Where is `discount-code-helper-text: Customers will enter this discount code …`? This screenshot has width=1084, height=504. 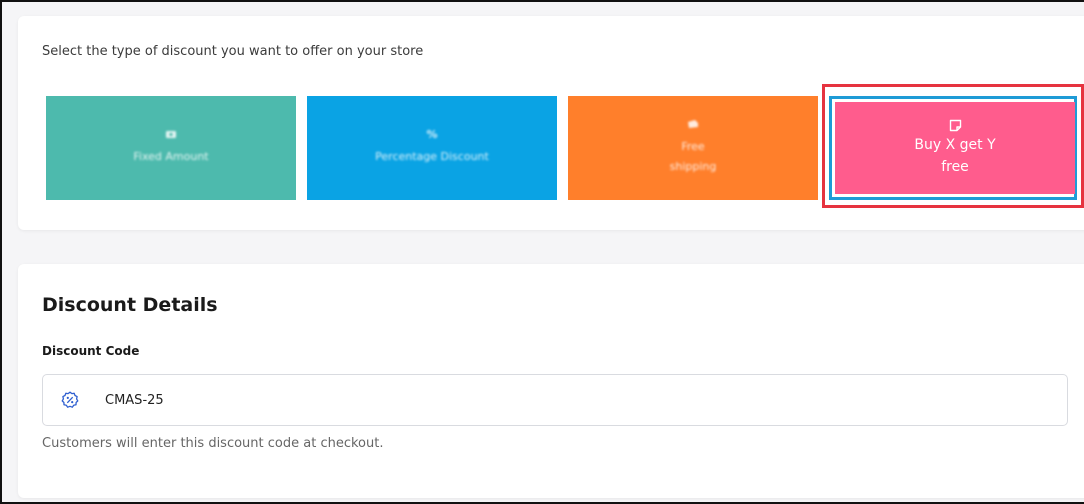 discount-code-helper-text: Customers will enter this discount code … is located at coordinates (213, 443).